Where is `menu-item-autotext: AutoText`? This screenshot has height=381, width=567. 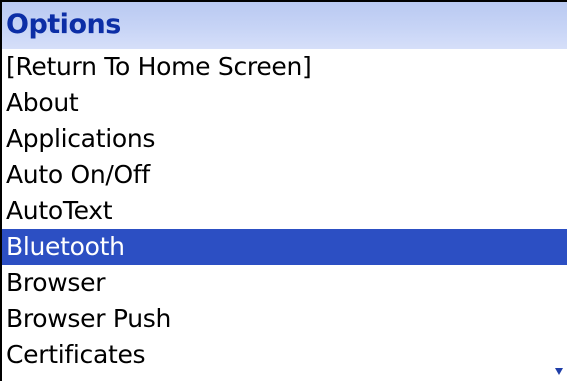 menu-item-autotext: AutoText is located at coordinates (284, 211).